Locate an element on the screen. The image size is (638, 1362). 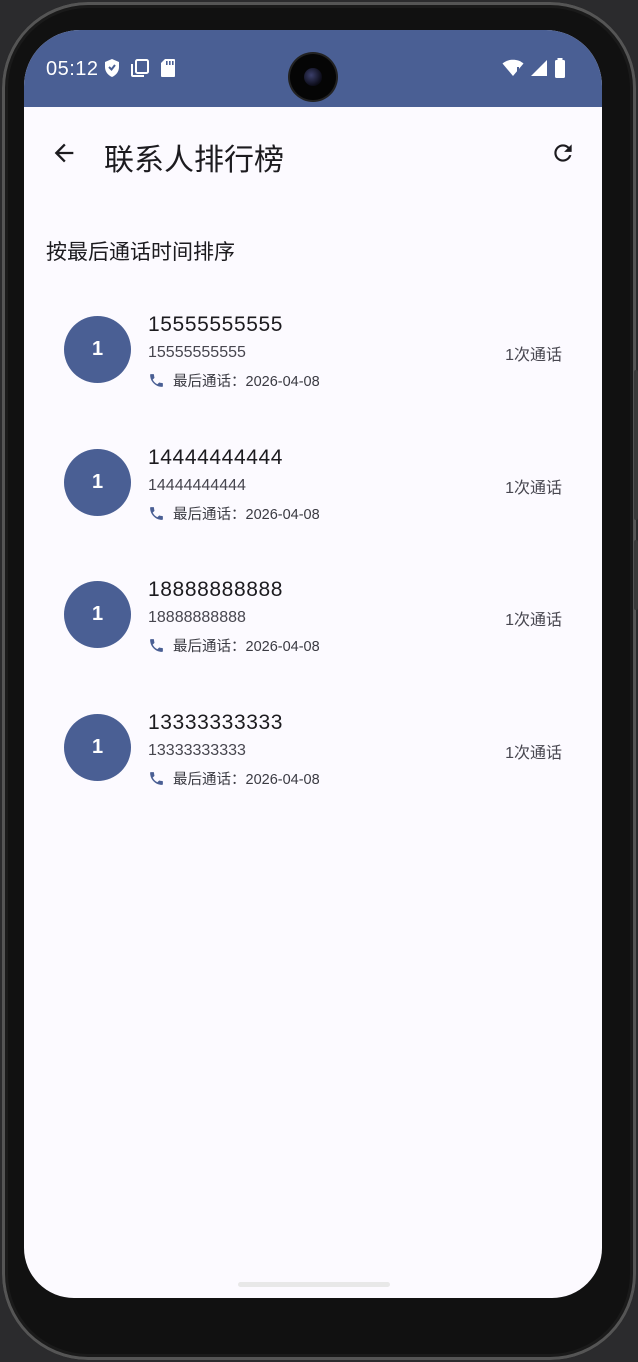
signal-icon is located at coordinates (539, 68).